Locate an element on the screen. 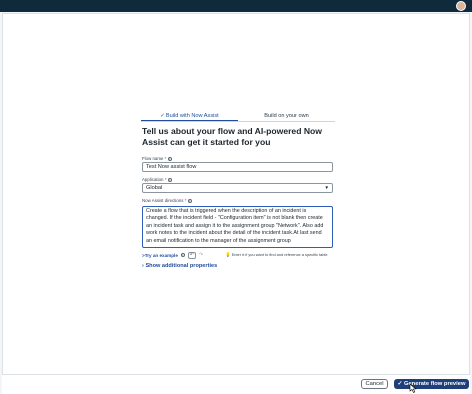  try-example-link: >Try an example is located at coordinates (160, 255).